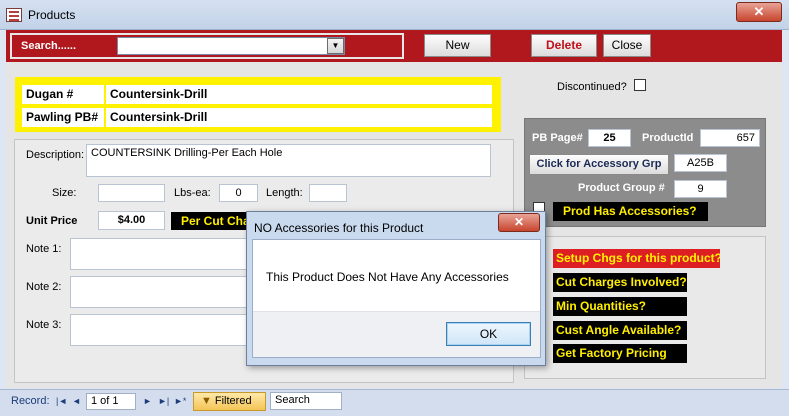 The width and height of the screenshot is (789, 416). What do you see at coordinates (206, 401) in the screenshot?
I see `funnel-icon: ▼` at bounding box center [206, 401].